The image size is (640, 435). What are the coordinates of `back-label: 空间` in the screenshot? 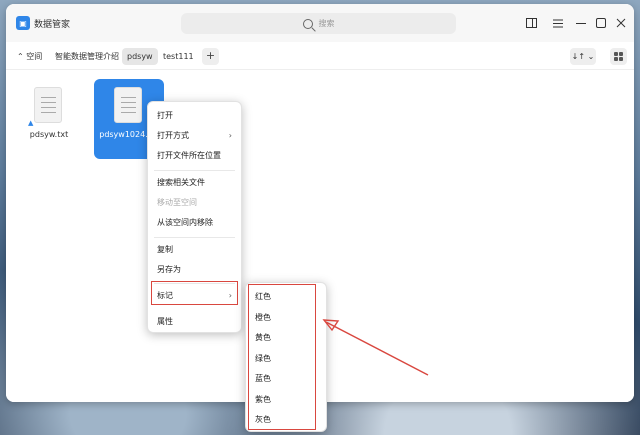 It's located at (34, 56).